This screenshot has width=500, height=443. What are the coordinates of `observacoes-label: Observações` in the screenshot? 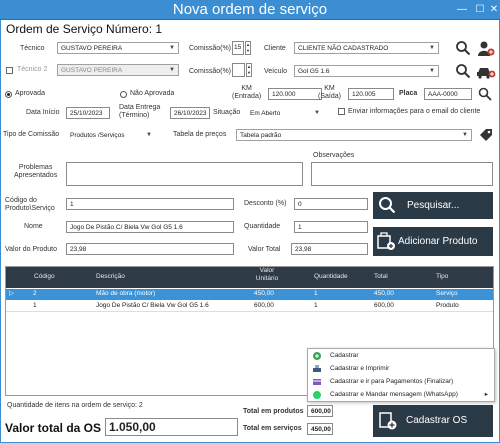 It's located at (334, 155).